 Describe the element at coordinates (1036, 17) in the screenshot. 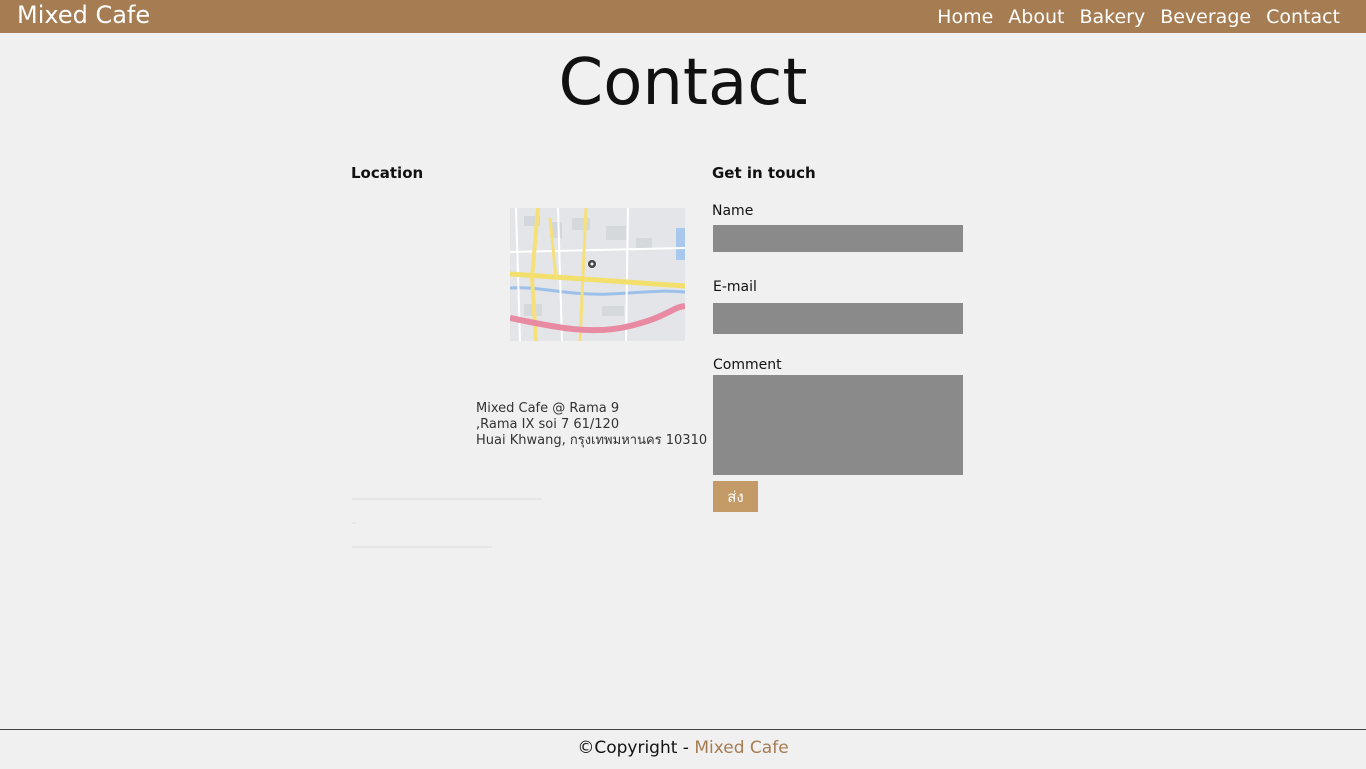

I see `nav-about: About` at that location.